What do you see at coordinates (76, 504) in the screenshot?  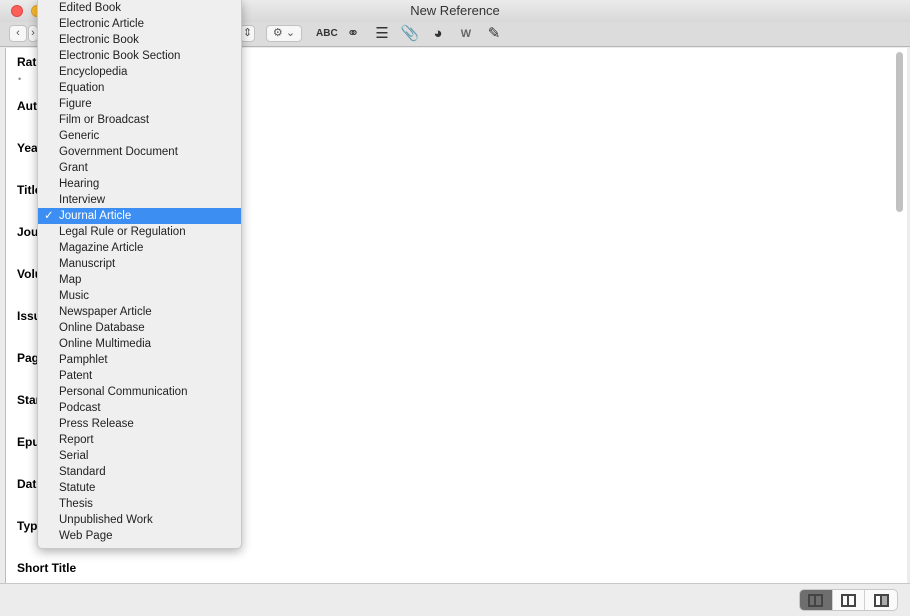 I see `menu-item-label: Thesis` at bounding box center [76, 504].